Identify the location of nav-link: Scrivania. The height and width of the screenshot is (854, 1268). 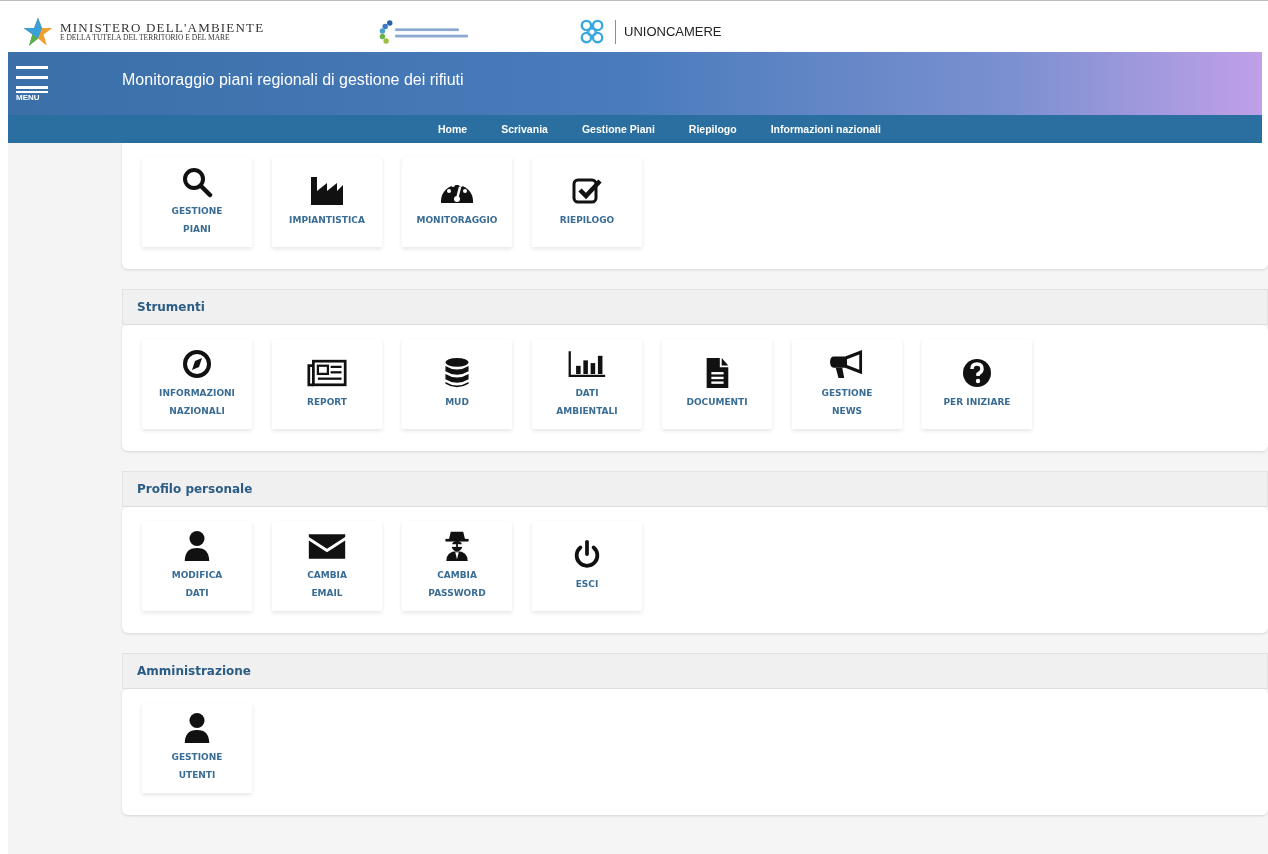
(524, 129).